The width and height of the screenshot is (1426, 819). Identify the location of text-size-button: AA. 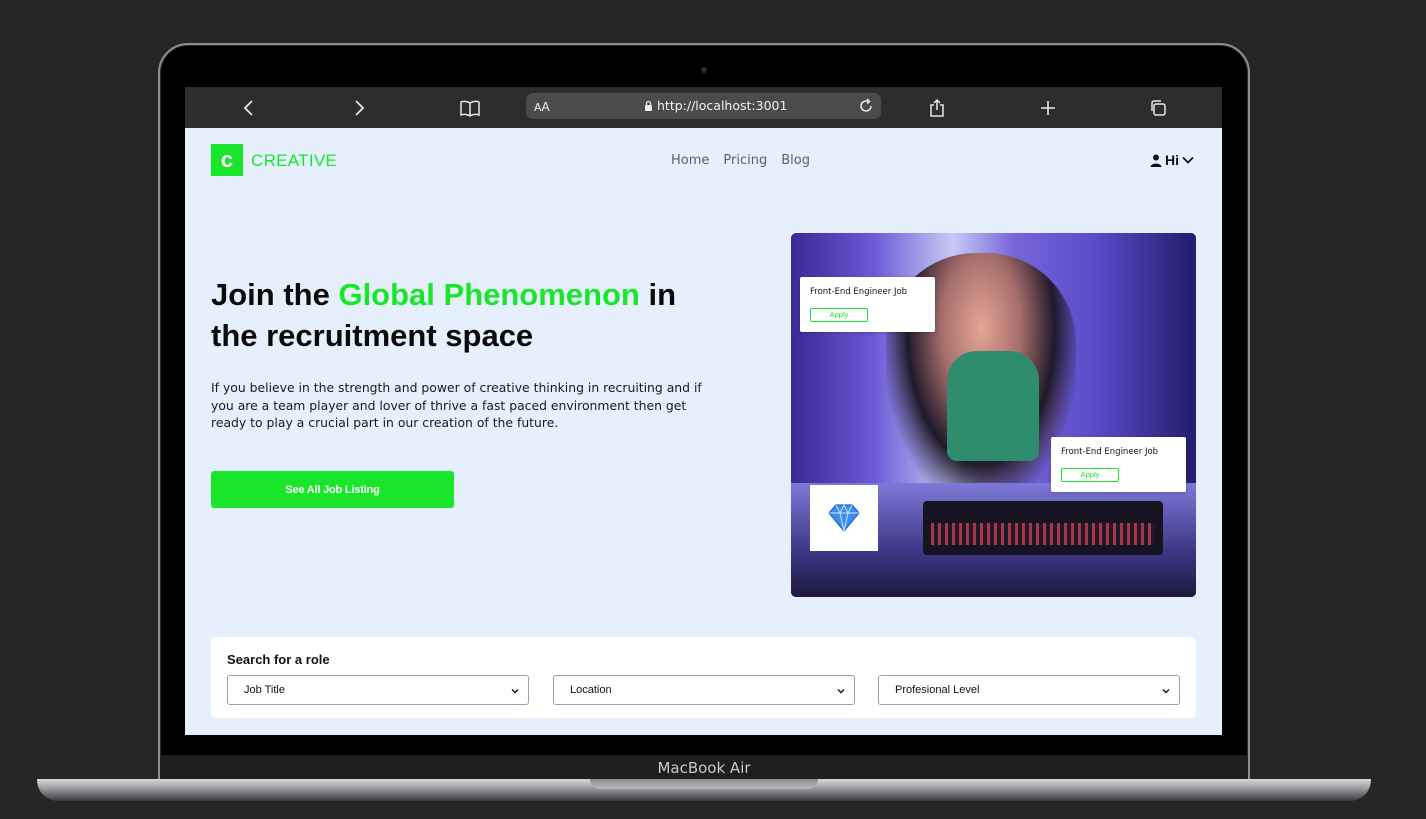
(542, 107).